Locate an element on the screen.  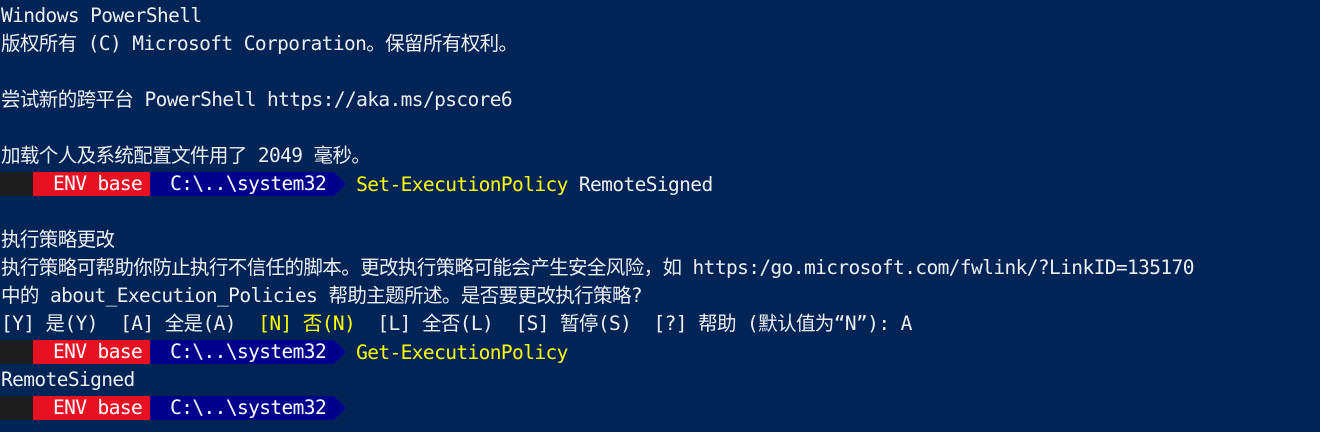
header-line-title: Windows PowerShell is located at coordinates (101, 15).